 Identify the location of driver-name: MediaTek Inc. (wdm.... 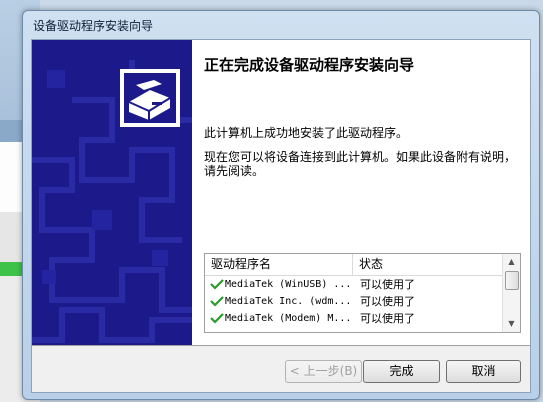
(288, 301).